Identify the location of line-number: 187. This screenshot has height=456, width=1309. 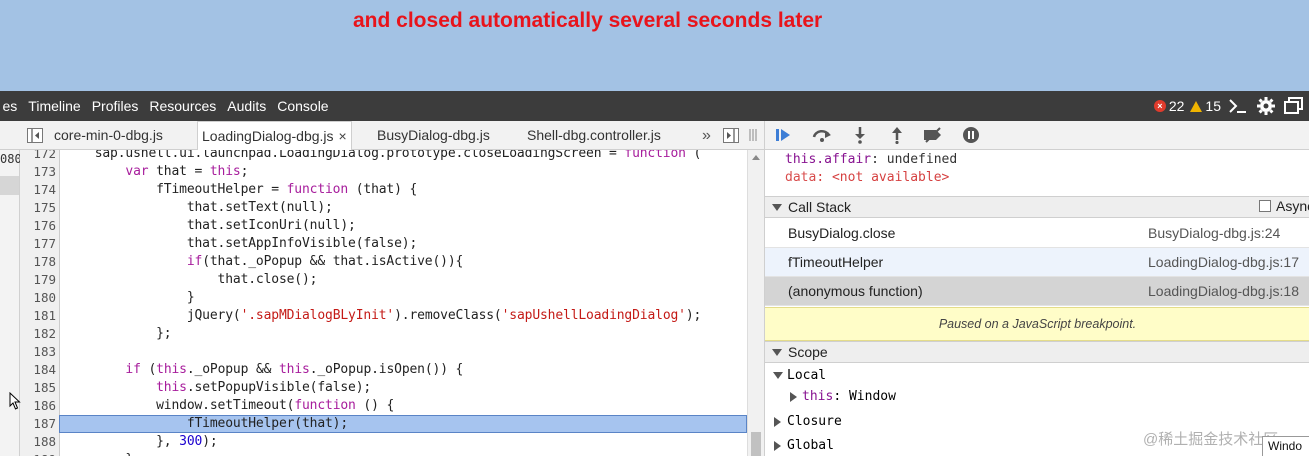
(38, 424).